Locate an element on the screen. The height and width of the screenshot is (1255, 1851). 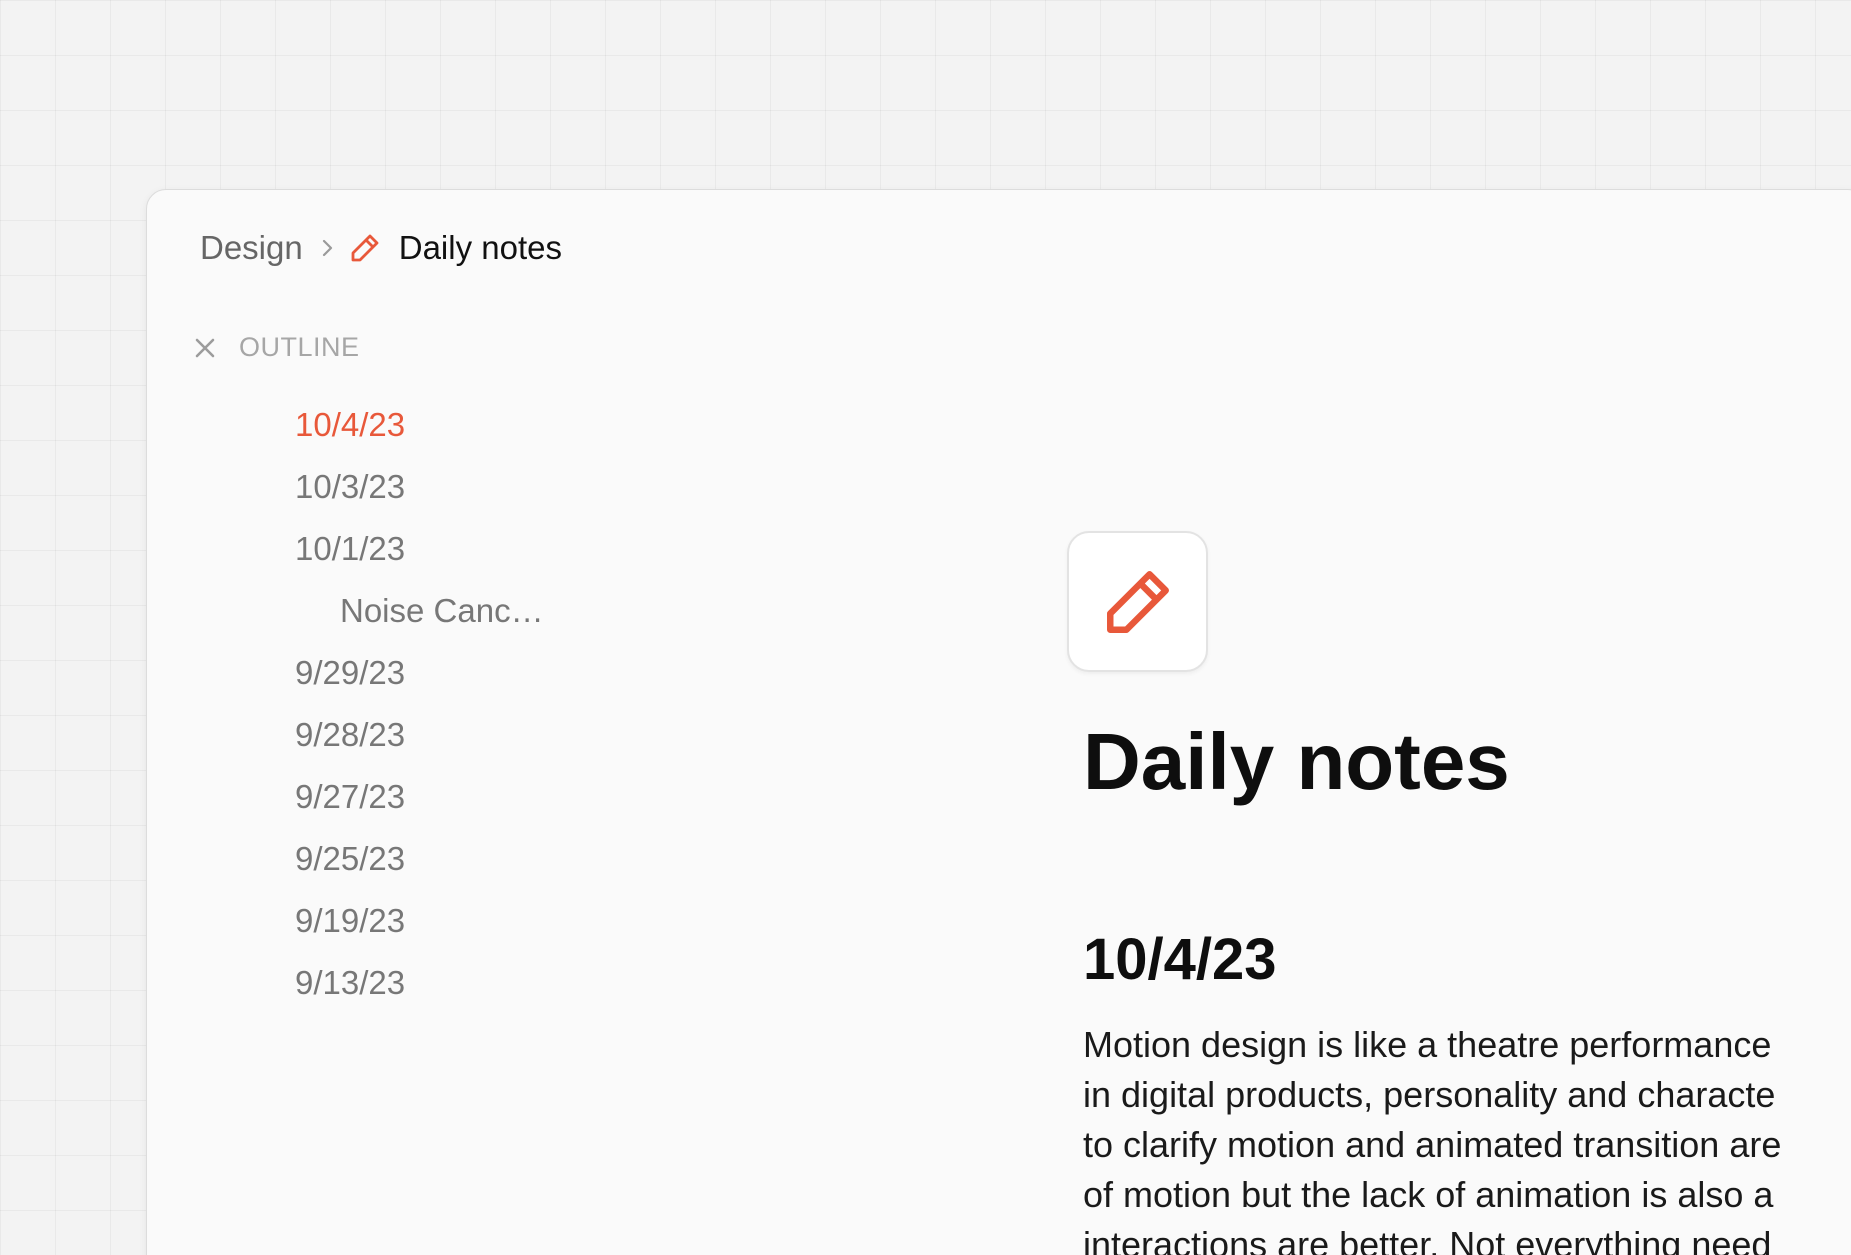
page-title: Daily notes is located at coordinates (1296, 761).